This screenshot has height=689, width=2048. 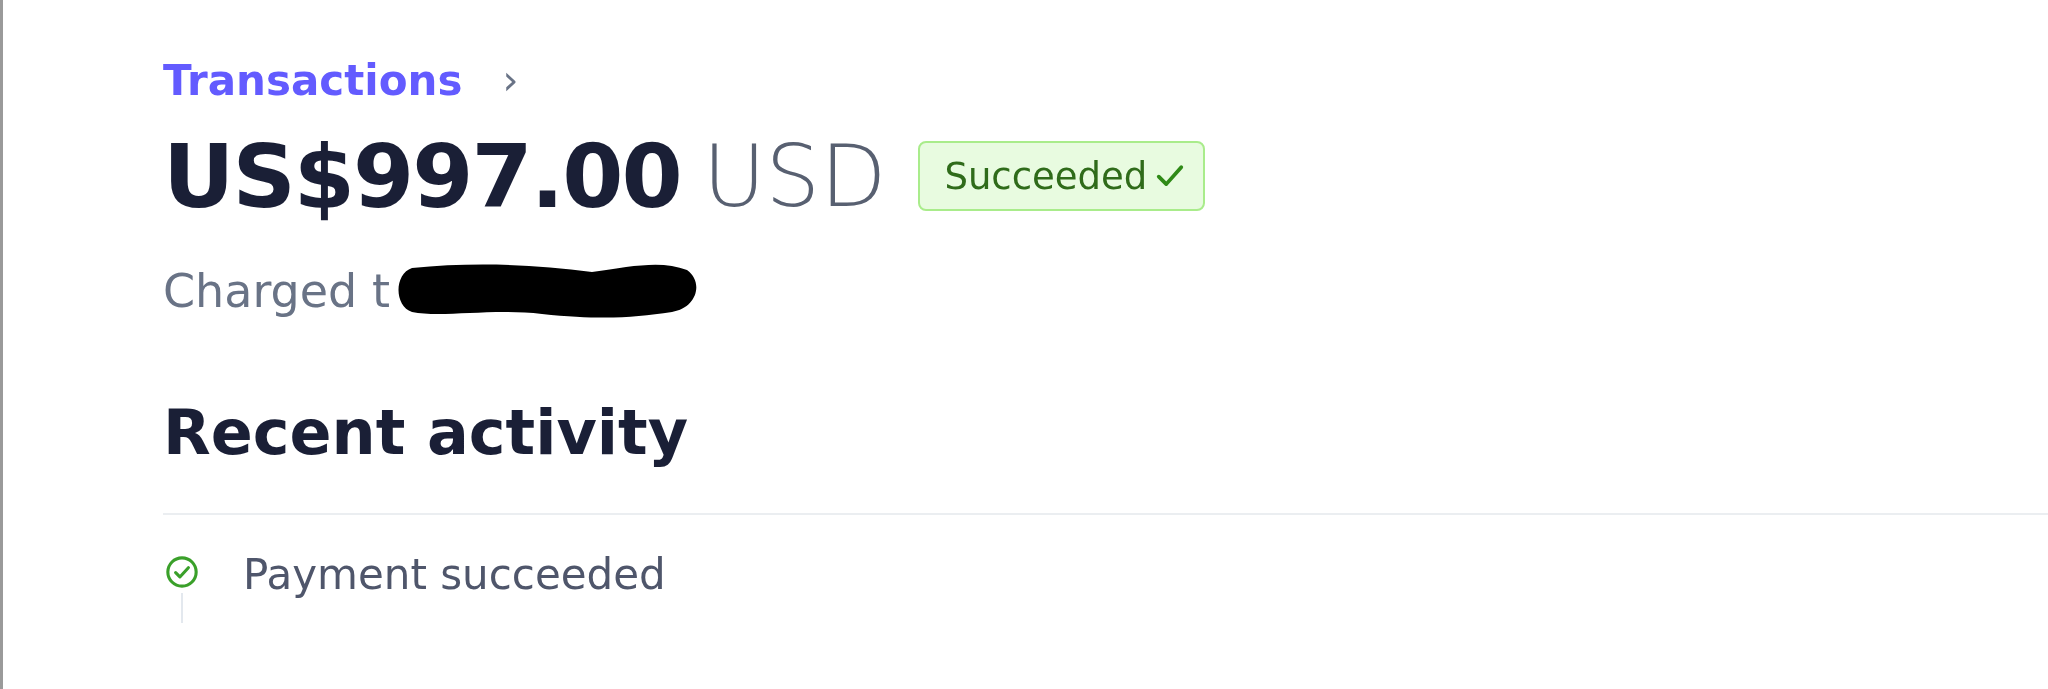 I want to click on charged-text: Charged t, so click(x=276, y=291).